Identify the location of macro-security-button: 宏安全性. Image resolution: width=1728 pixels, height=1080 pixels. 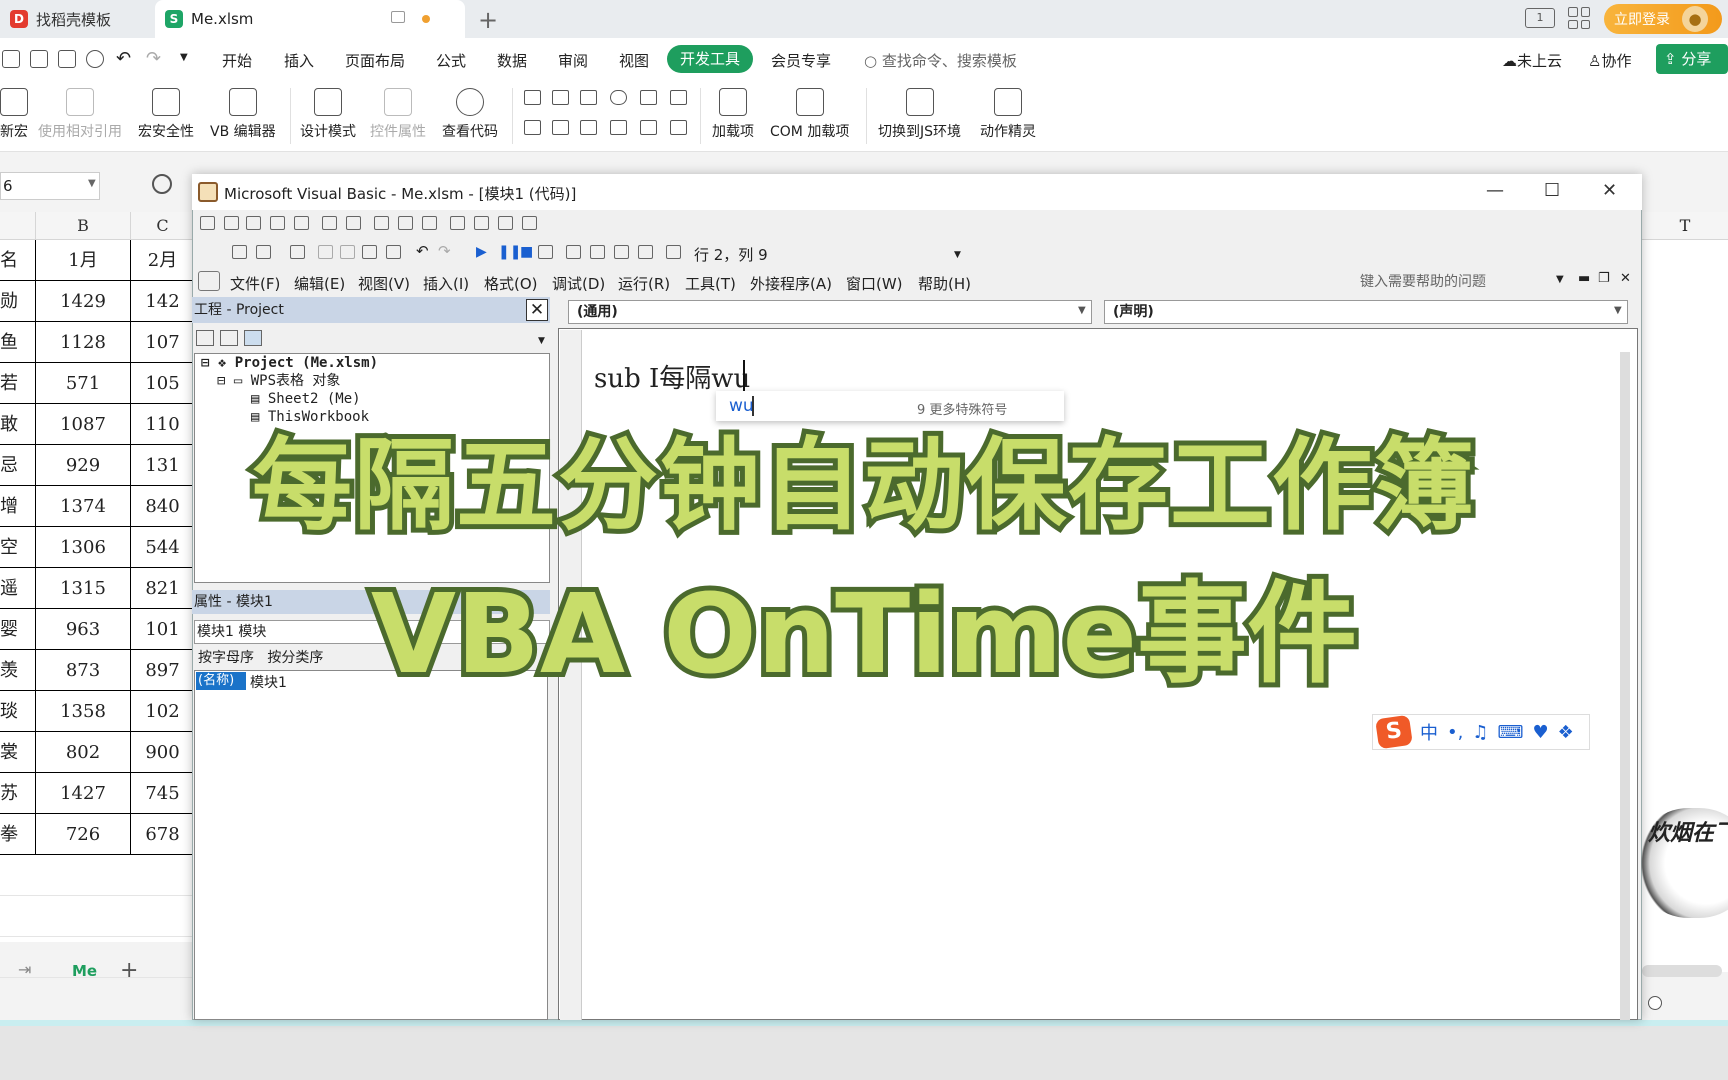
(166, 114).